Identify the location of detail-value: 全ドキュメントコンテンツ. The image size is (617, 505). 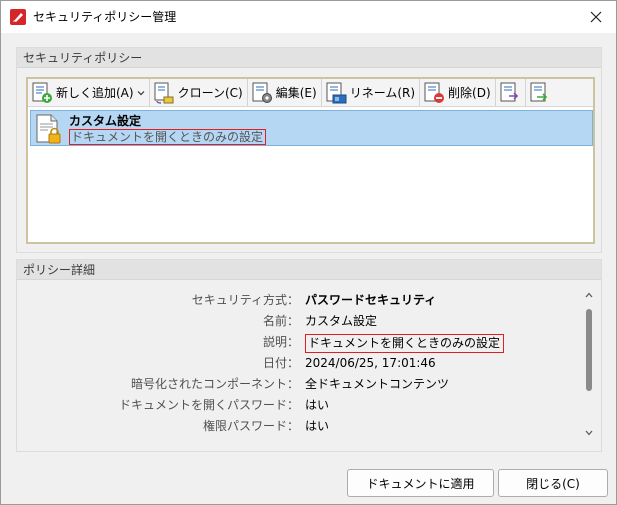
(377, 384).